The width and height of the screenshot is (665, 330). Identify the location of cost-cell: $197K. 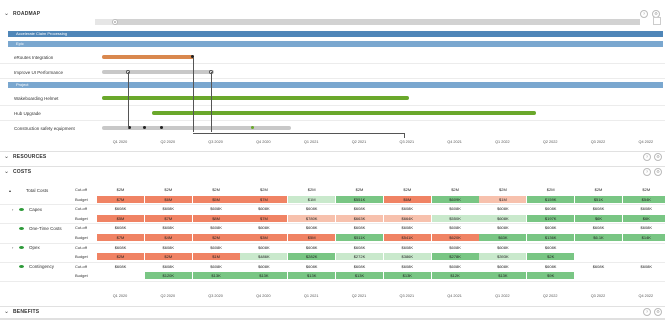
(551, 218).